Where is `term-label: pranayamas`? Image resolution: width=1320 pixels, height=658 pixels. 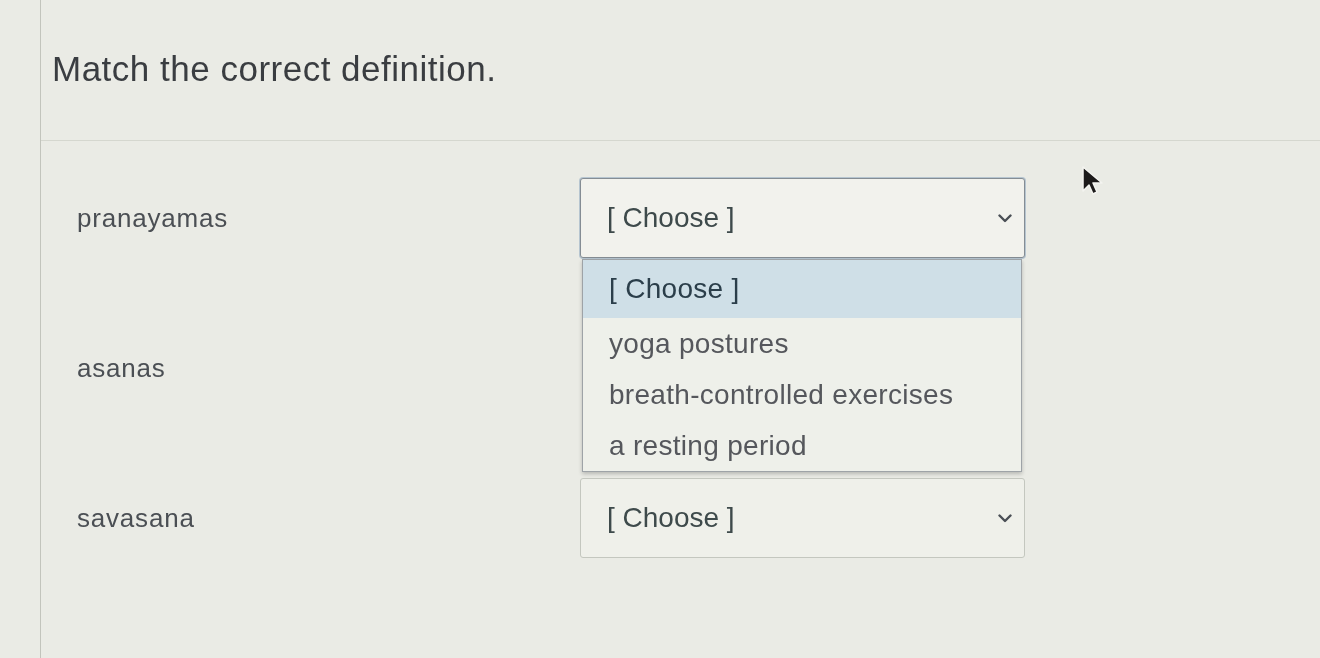
term-label: pranayamas is located at coordinates (153, 218).